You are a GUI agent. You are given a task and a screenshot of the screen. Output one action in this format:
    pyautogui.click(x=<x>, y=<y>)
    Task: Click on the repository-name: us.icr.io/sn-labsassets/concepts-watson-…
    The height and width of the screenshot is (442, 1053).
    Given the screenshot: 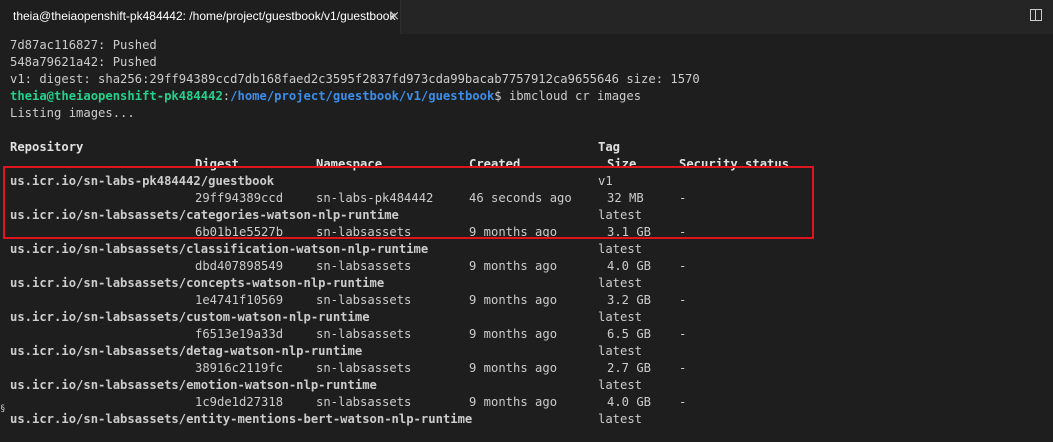 What is the action you would take?
    pyautogui.click(x=197, y=283)
    